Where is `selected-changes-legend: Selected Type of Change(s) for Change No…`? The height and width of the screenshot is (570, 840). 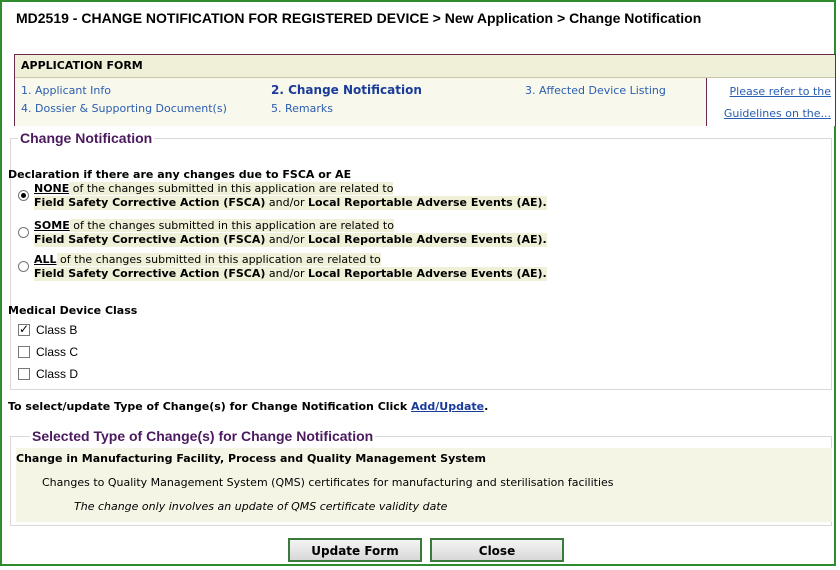
selected-changes-legend: Selected Type of Change(s) for Change No… is located at coordinates (203, 436).